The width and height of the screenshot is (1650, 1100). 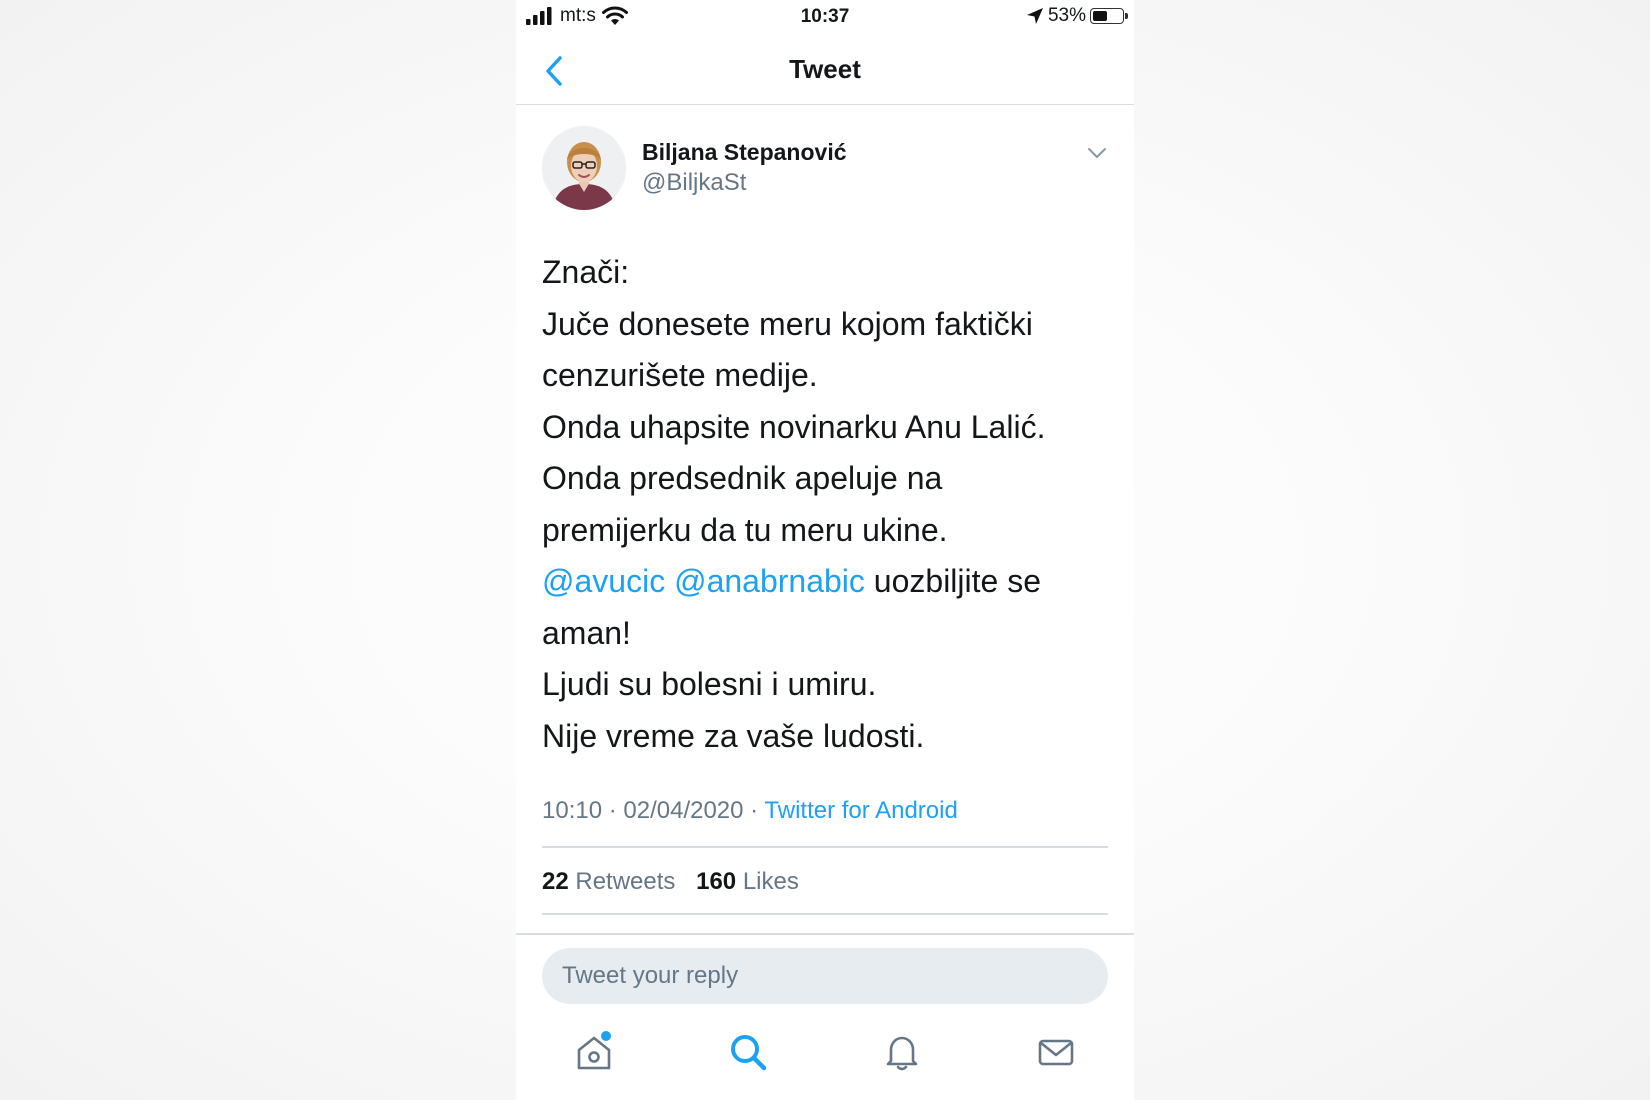 I want to click on avatar, so click(x=584, y=168).